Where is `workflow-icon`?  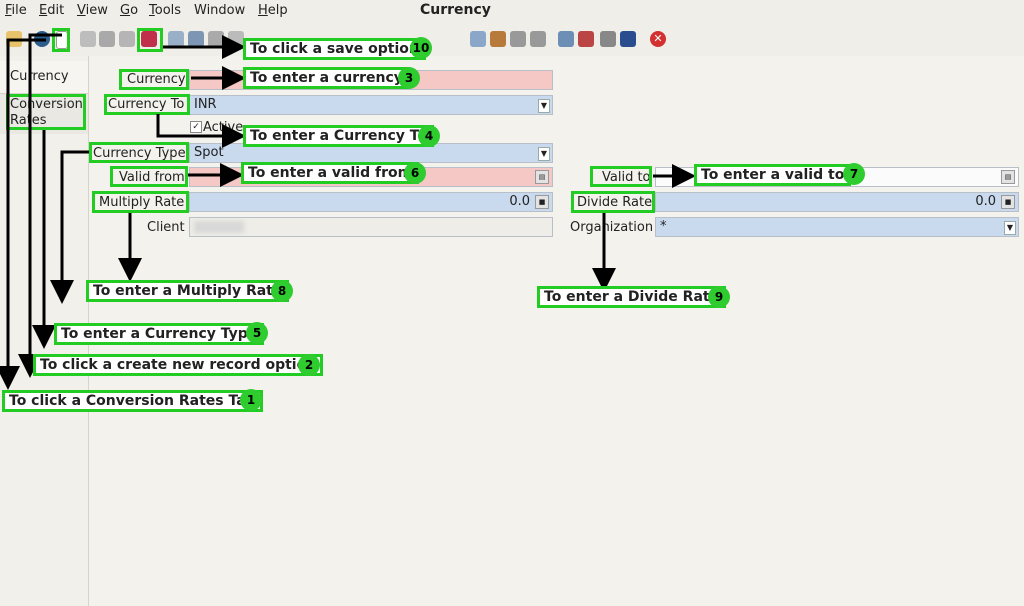 workflow-icon is located at coordinates (586, 39).